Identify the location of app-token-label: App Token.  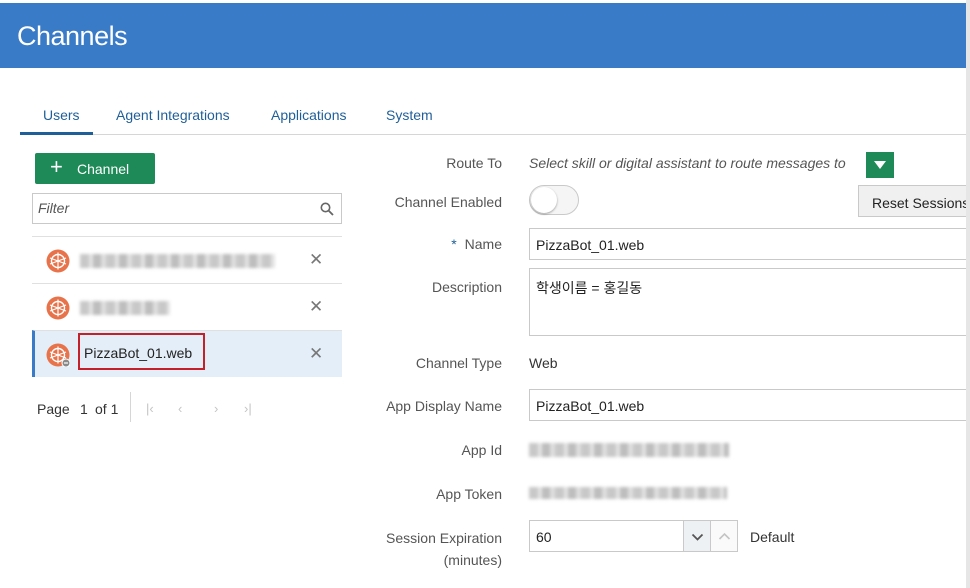
(469, 494).